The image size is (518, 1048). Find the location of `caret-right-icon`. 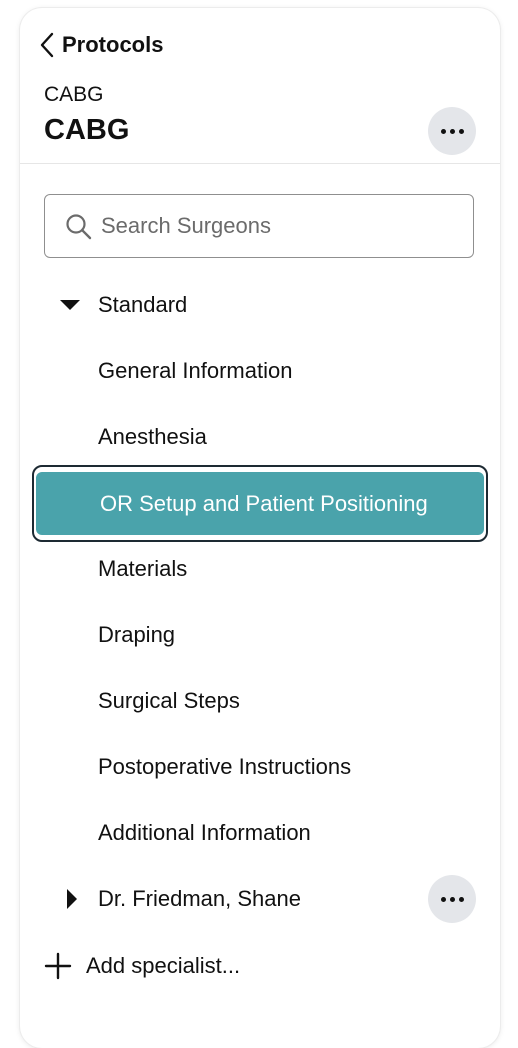

caret-right-icon is located at coordinates (72, 899).